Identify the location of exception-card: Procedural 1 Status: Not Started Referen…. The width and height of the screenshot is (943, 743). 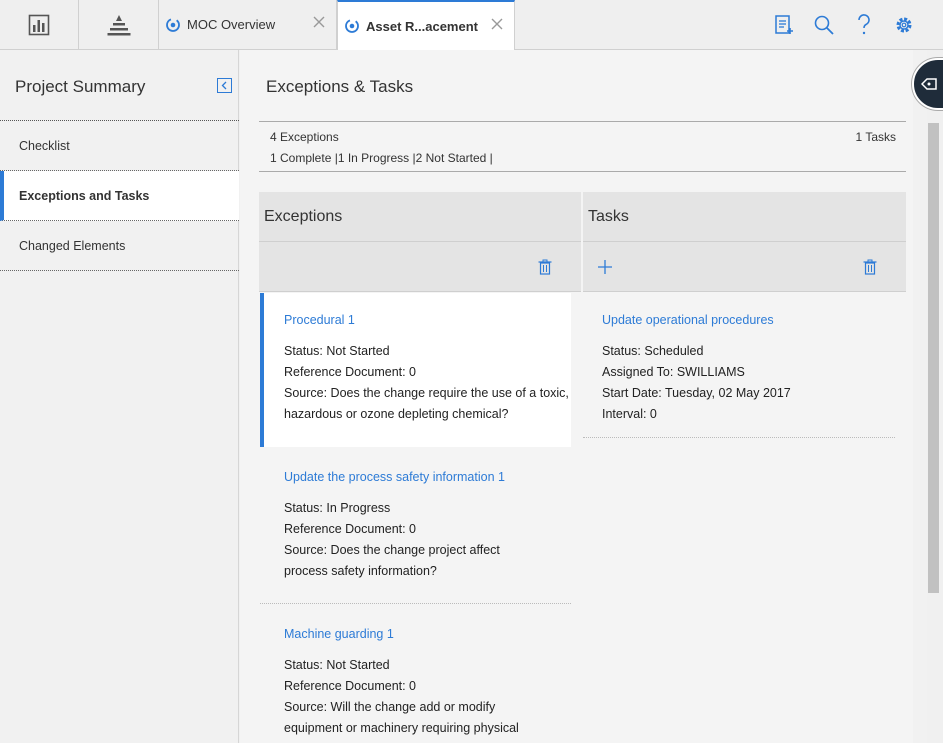
(415, 370).